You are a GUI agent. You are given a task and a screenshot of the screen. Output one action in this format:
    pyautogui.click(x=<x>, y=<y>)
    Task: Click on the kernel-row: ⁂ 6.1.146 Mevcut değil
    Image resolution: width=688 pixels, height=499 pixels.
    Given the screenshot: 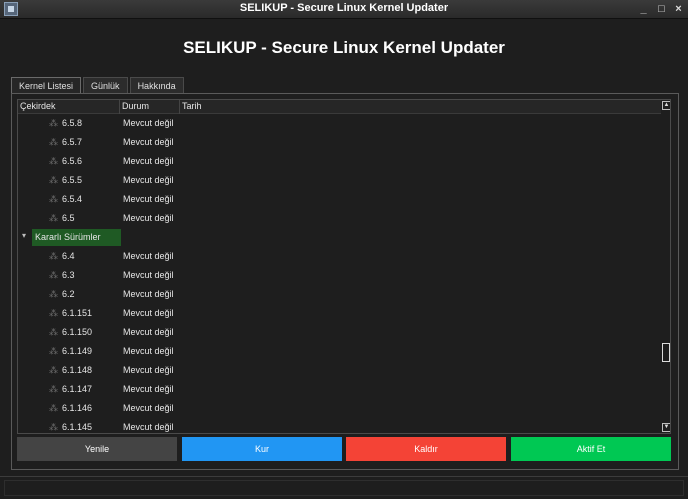 What is the action you would take?
    pyautogui.click(x=339, y=408)
    